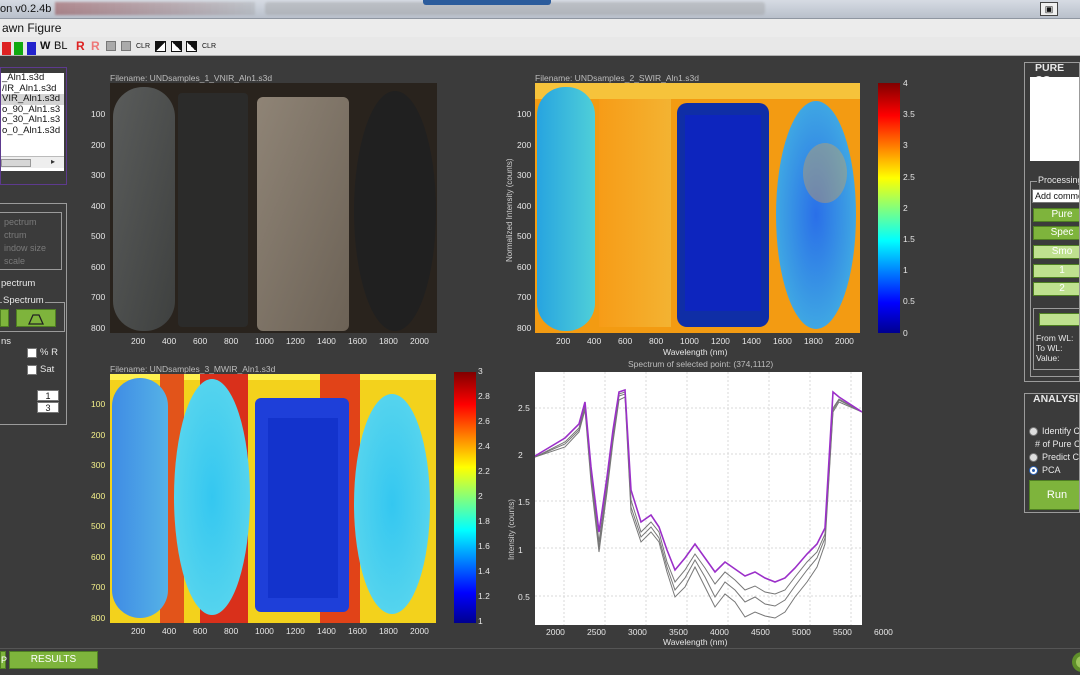 This screenshot has height=675, width=1080. What do you see at coordinates (909, 239) in the screenshot?
I see `colorbar-tick-label: 1.5` at bounding box center [909, 239].